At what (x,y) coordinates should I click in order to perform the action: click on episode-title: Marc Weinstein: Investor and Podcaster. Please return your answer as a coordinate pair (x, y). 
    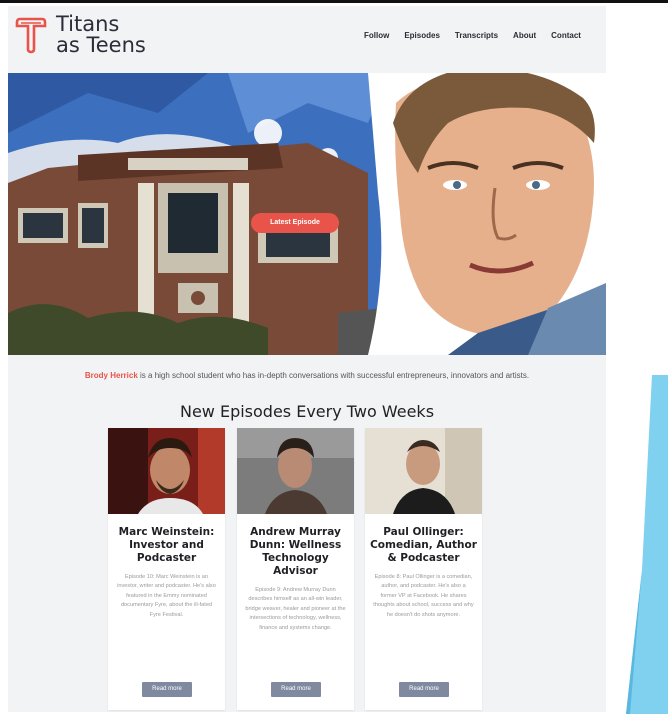
    Looking at the image, I should click on (166, 545).